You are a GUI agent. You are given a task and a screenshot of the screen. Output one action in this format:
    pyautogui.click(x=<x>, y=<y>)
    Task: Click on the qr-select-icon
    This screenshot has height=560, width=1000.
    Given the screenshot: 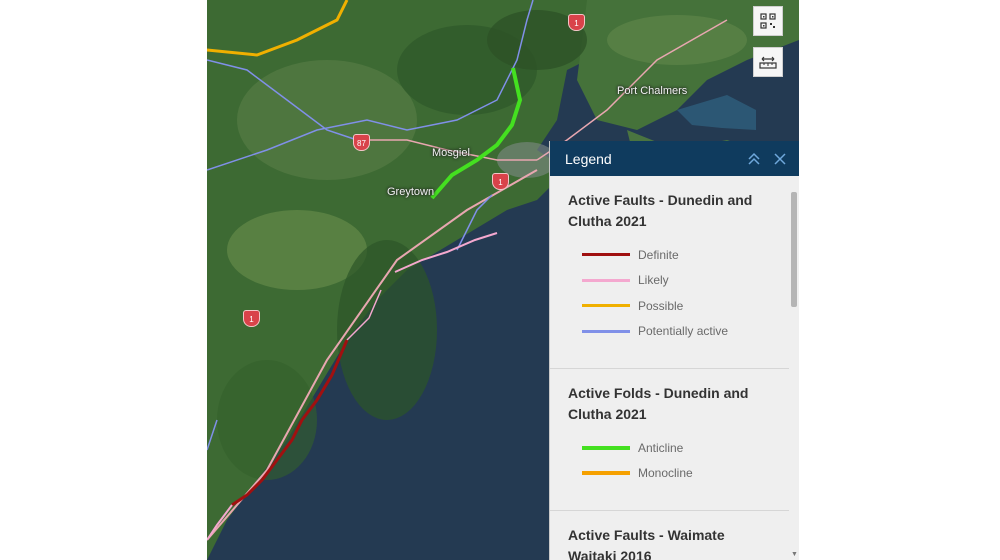 What is the action you would take?
    pyautogui.click(x=768, y=21)
    